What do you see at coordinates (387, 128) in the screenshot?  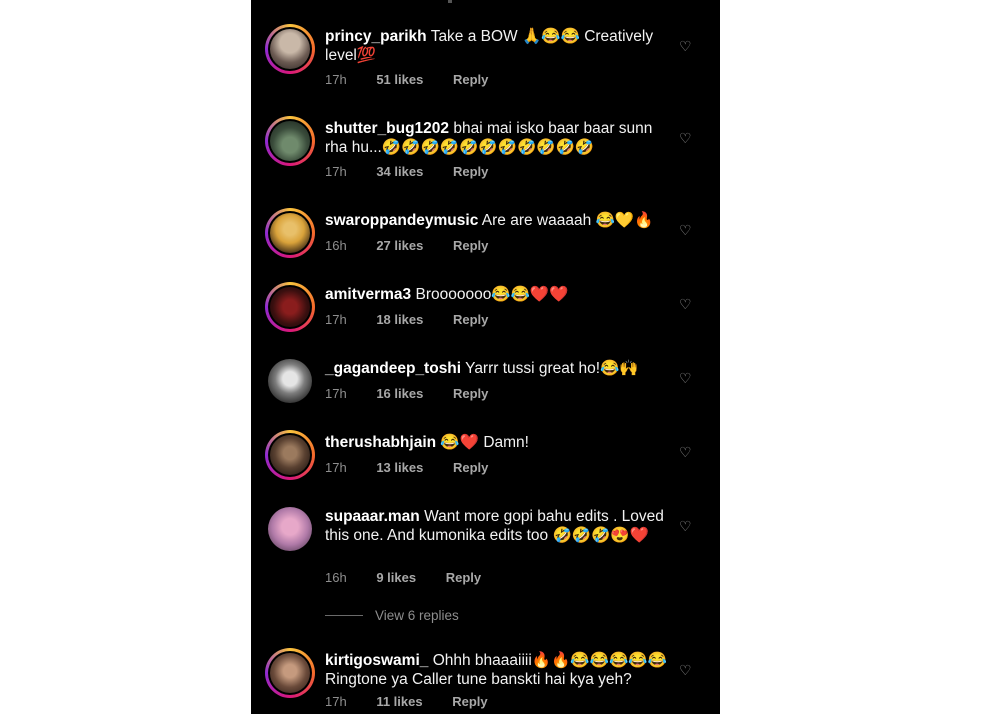 I see `comment-username: shutter_bug1202` at bounding box center [387, 128].